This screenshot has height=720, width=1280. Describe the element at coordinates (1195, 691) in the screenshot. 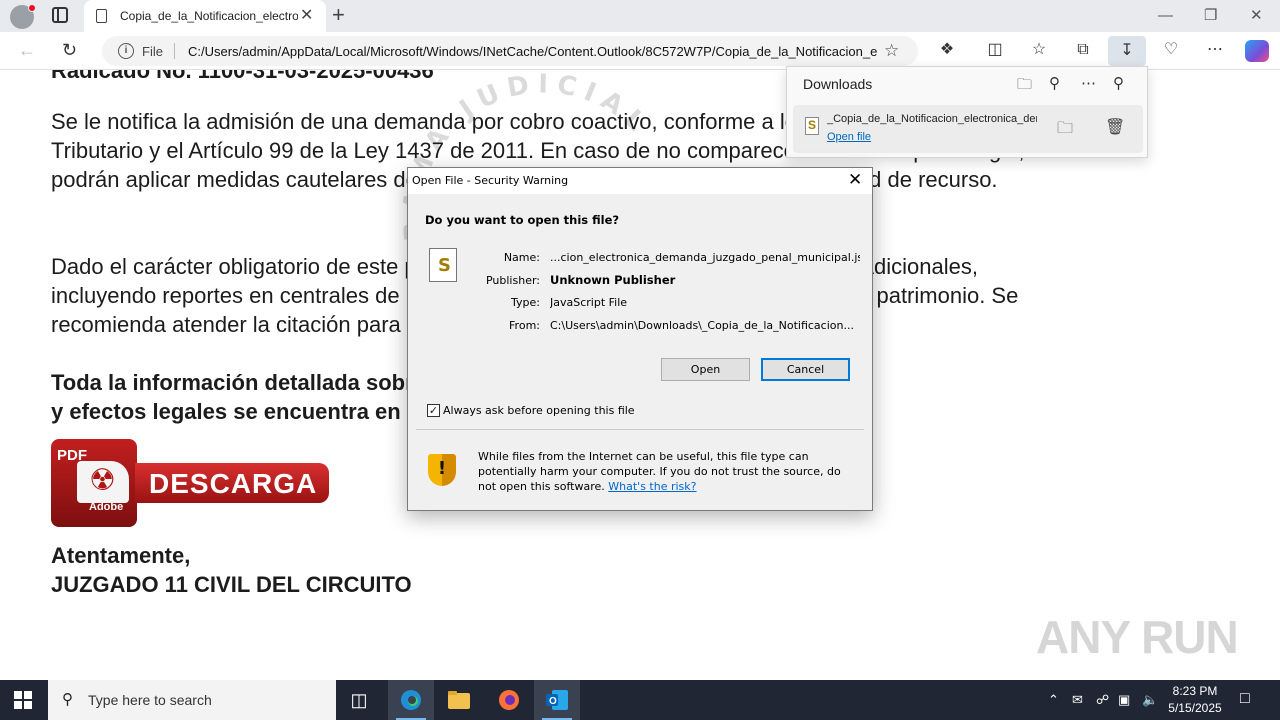

I see `clock-time: 8:23 PM` at that location.